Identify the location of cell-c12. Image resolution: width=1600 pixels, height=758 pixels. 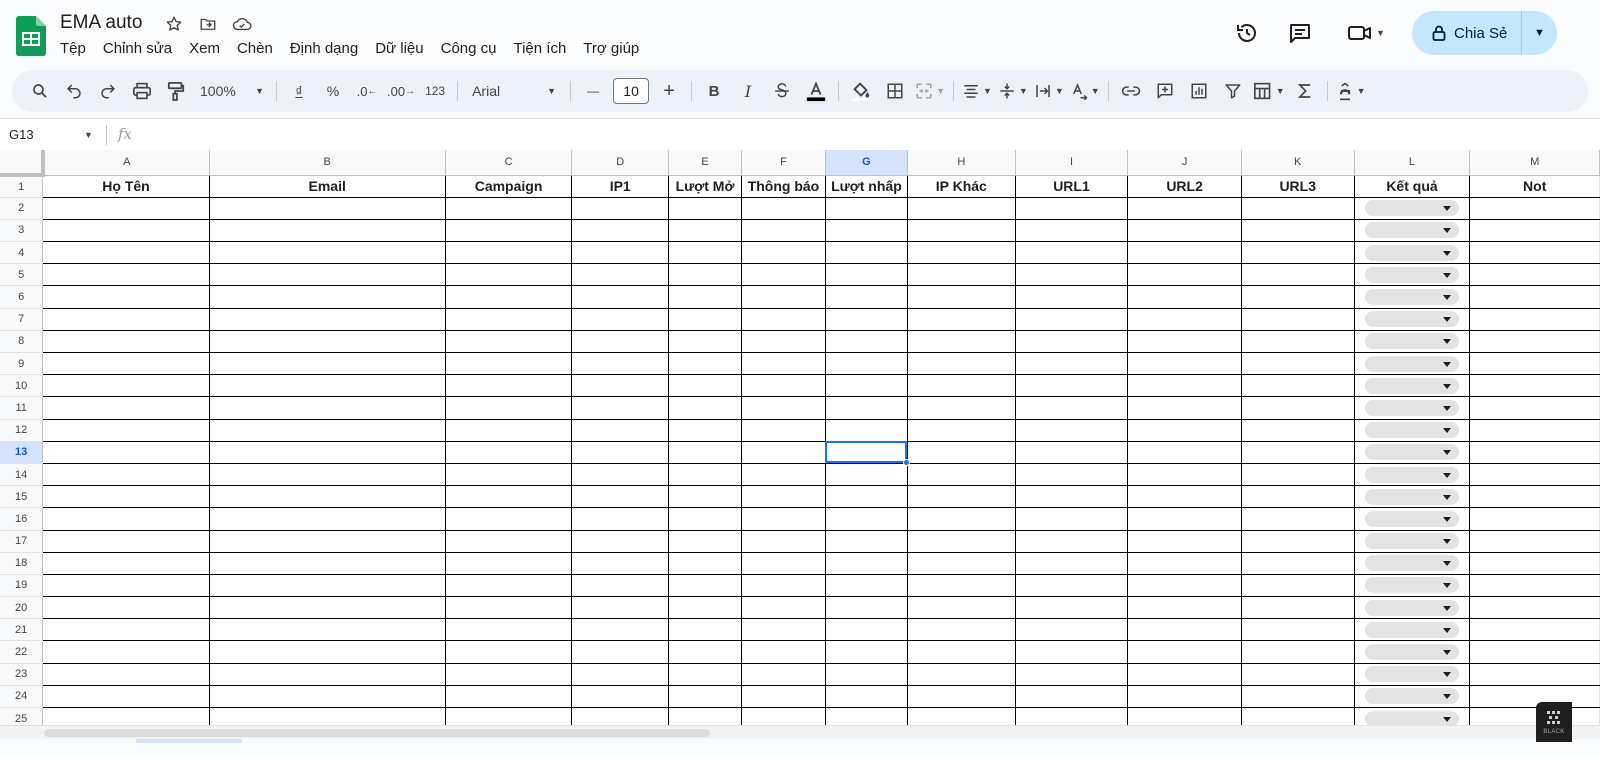
(509, 430).